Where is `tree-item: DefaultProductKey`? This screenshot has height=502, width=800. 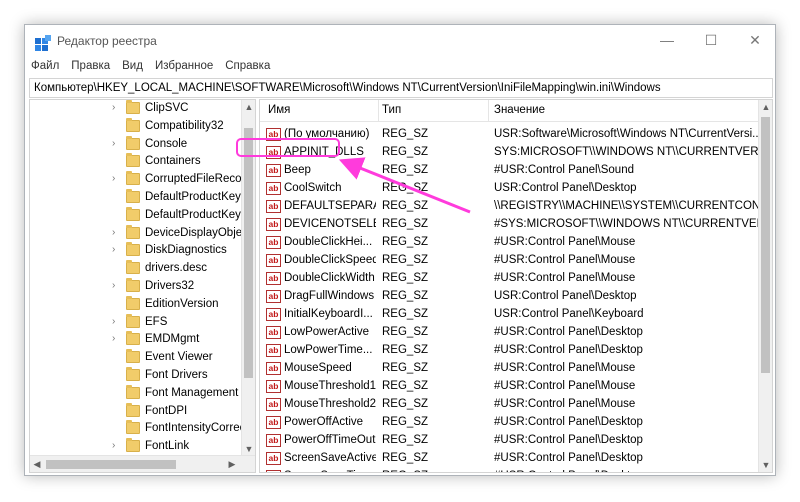
tree-item: DefaultProductKey is located at coordinates (136, 198).